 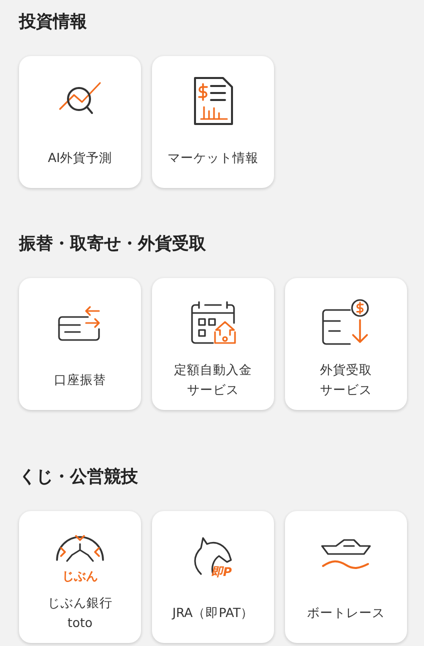 I want to click on document-icon, so click(x=213, y=101).